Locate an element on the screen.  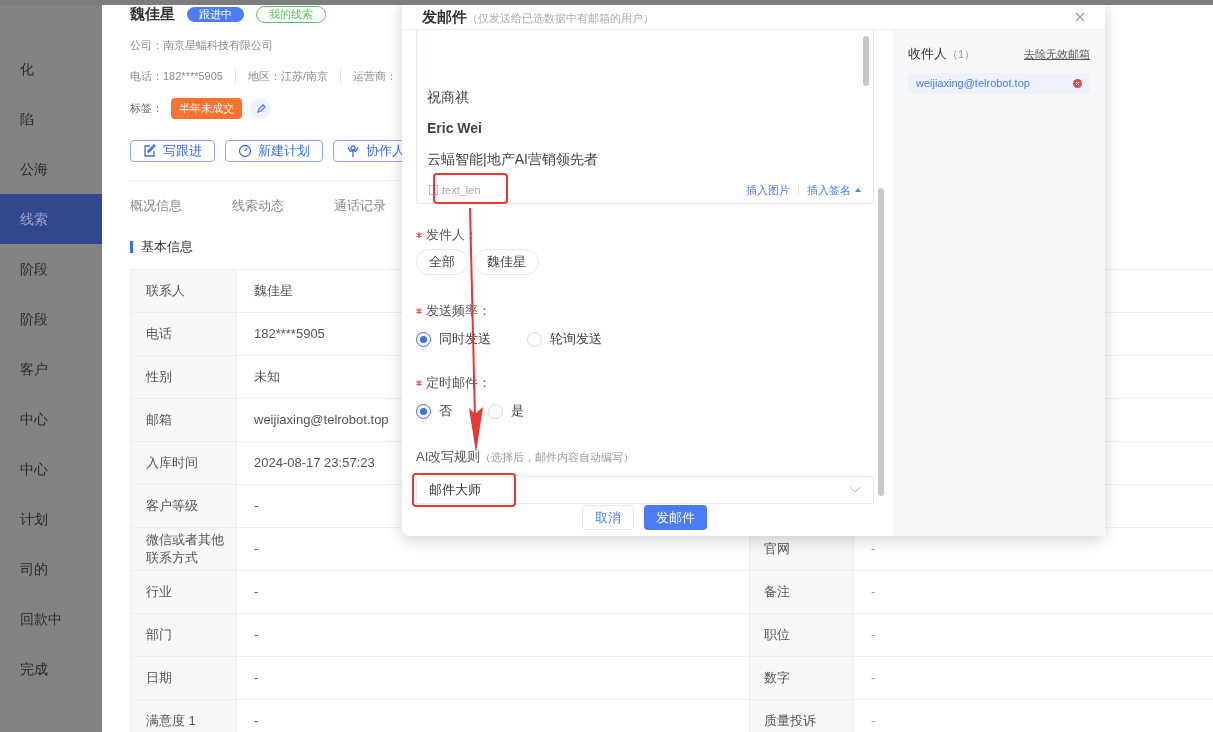
sidebar-item: 化 is located at coordinates (51, 69).